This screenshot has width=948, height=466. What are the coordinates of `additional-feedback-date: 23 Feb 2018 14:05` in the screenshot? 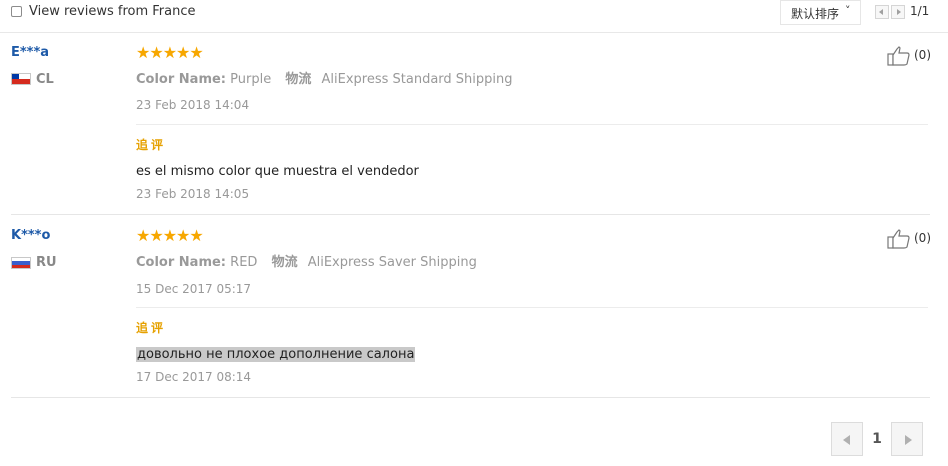 It's located at (193, 194).